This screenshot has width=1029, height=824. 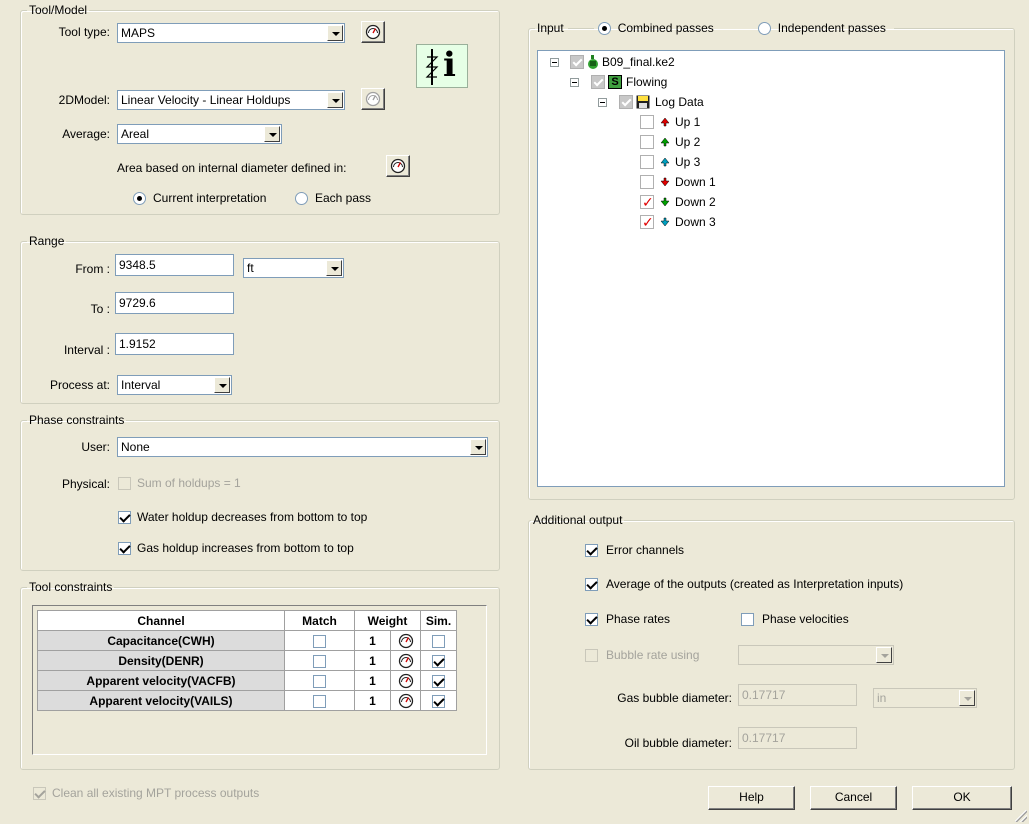 I want to click on tool-type-select: MAPS, so click(x=231, y=33).